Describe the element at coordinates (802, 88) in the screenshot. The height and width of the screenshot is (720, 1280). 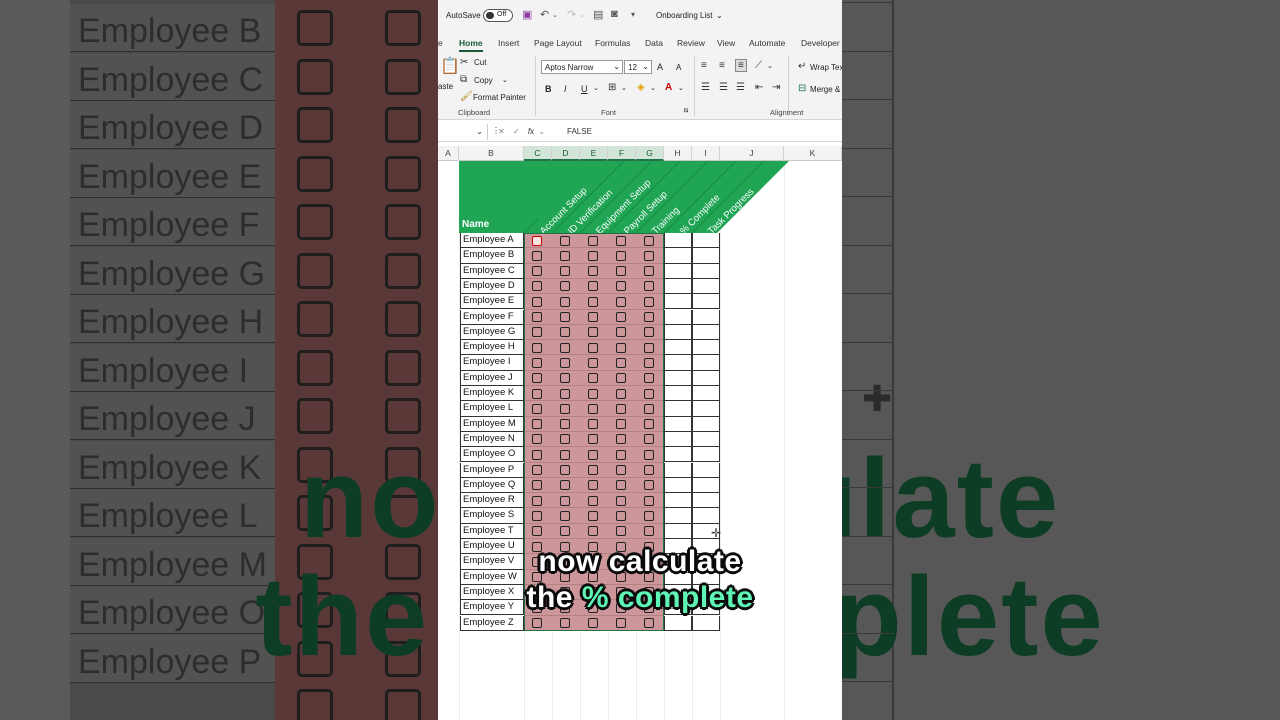
I see `merge-icon: ⊟` at that location.